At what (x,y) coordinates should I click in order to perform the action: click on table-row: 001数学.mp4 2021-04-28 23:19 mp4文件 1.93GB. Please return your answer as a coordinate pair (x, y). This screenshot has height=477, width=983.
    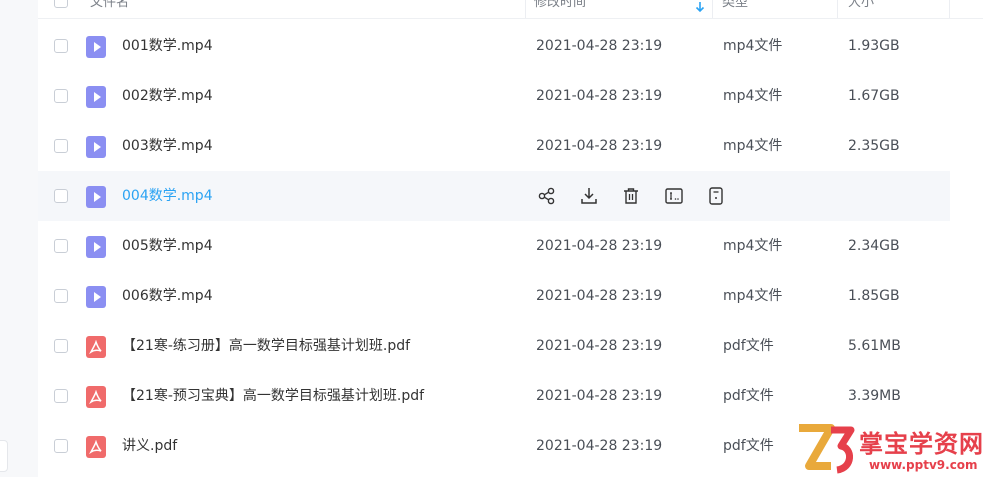
    Looking at the image, I should click on (494, 46).